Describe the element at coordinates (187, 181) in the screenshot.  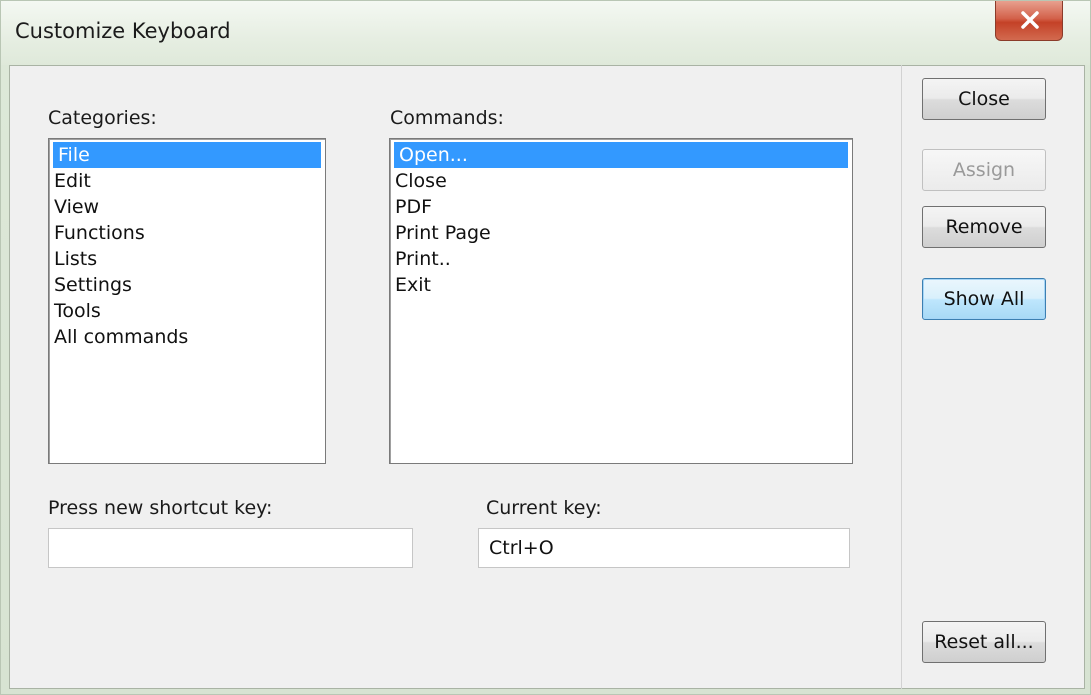
I see `list-item-edit: Edit` at that location.